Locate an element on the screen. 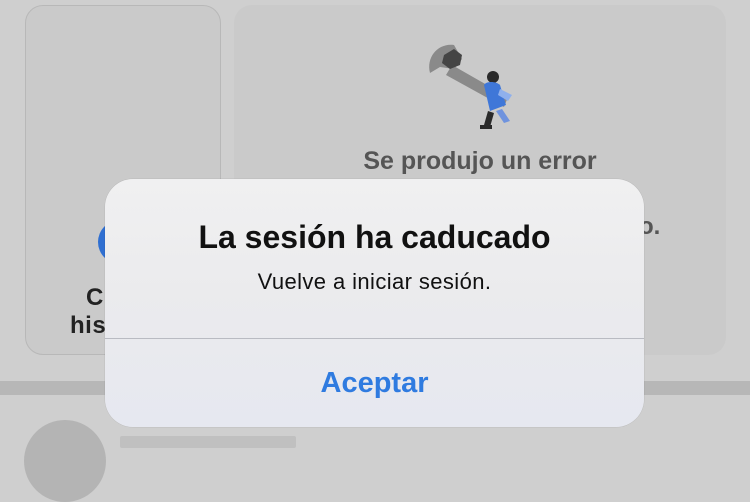  history-card-title-line2: his is located at coordinates (88, 325).